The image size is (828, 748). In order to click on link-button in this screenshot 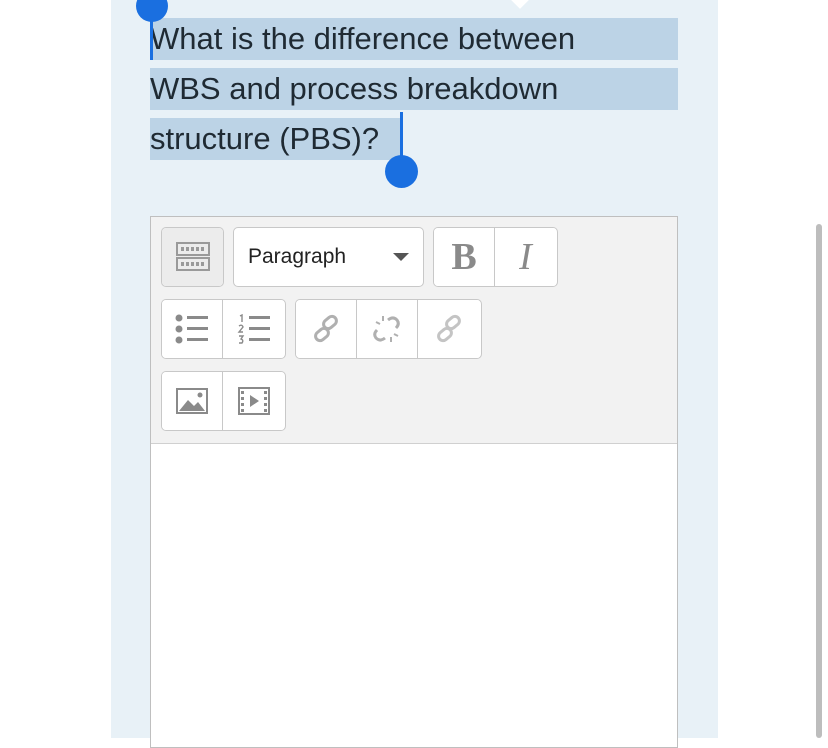, I will do `click(326, 329)`.